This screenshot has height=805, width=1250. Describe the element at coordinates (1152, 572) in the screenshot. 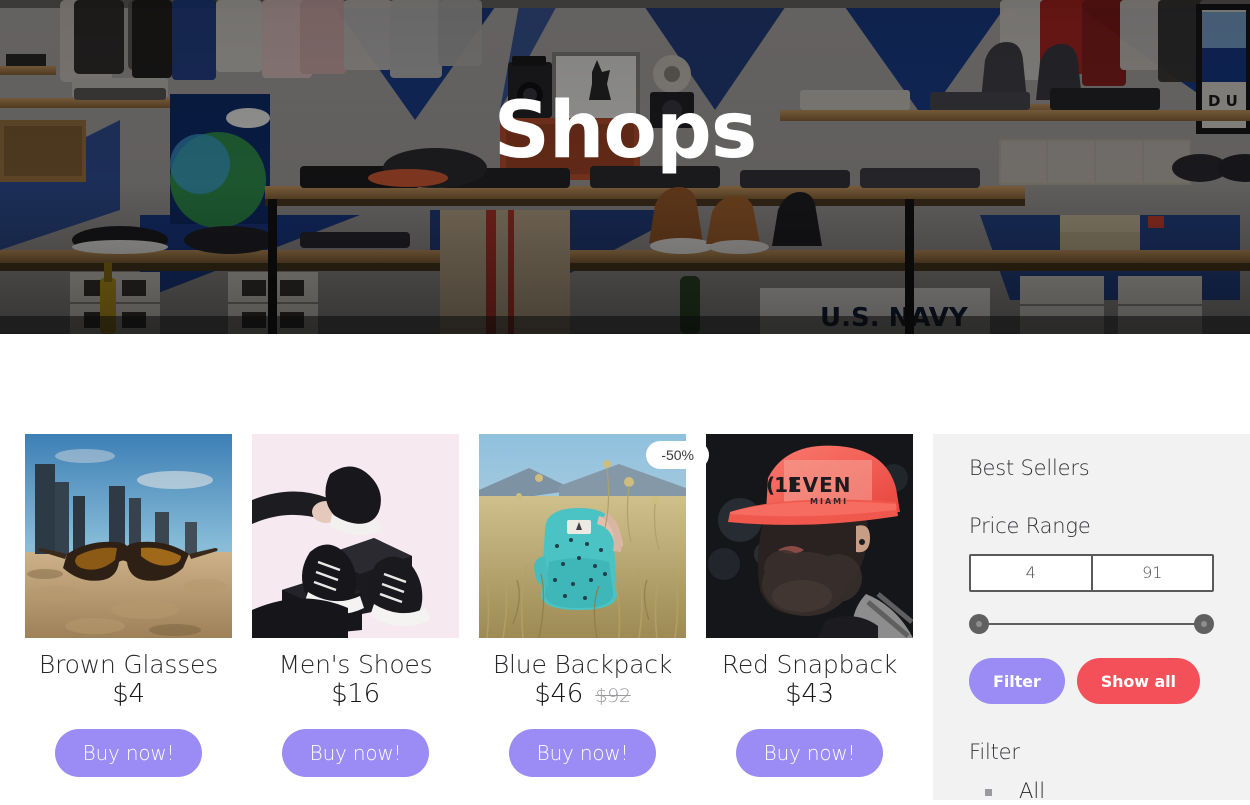

I see `price-max-input` at that location.